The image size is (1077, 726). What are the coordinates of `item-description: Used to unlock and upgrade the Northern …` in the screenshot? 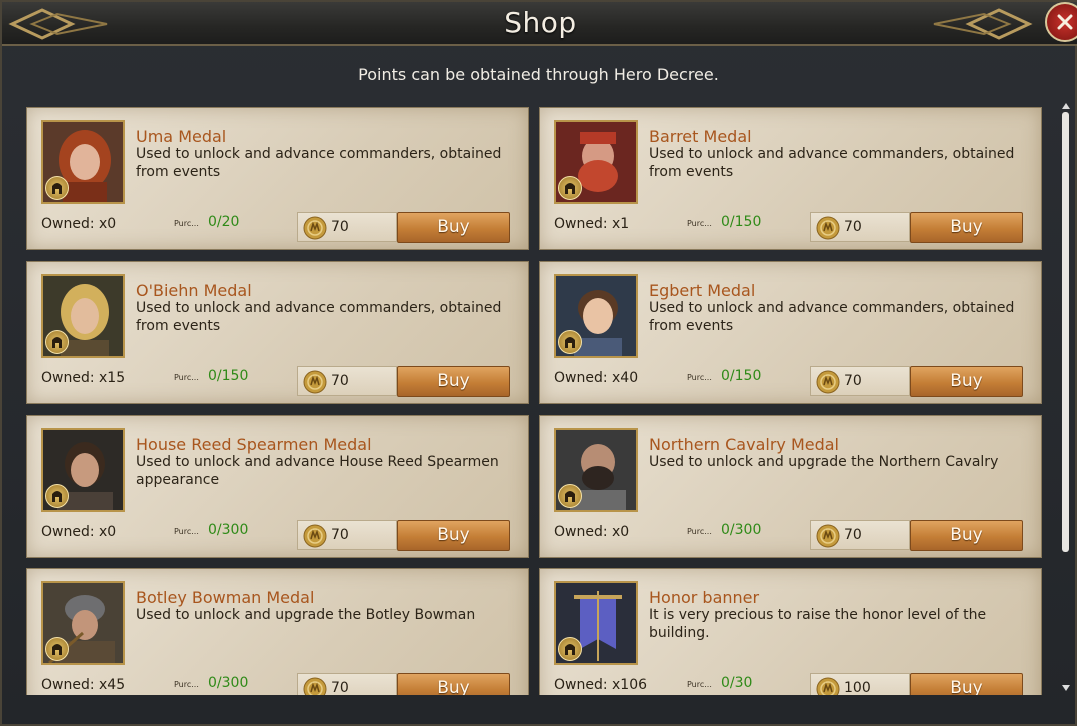 It's located at (824, 462).